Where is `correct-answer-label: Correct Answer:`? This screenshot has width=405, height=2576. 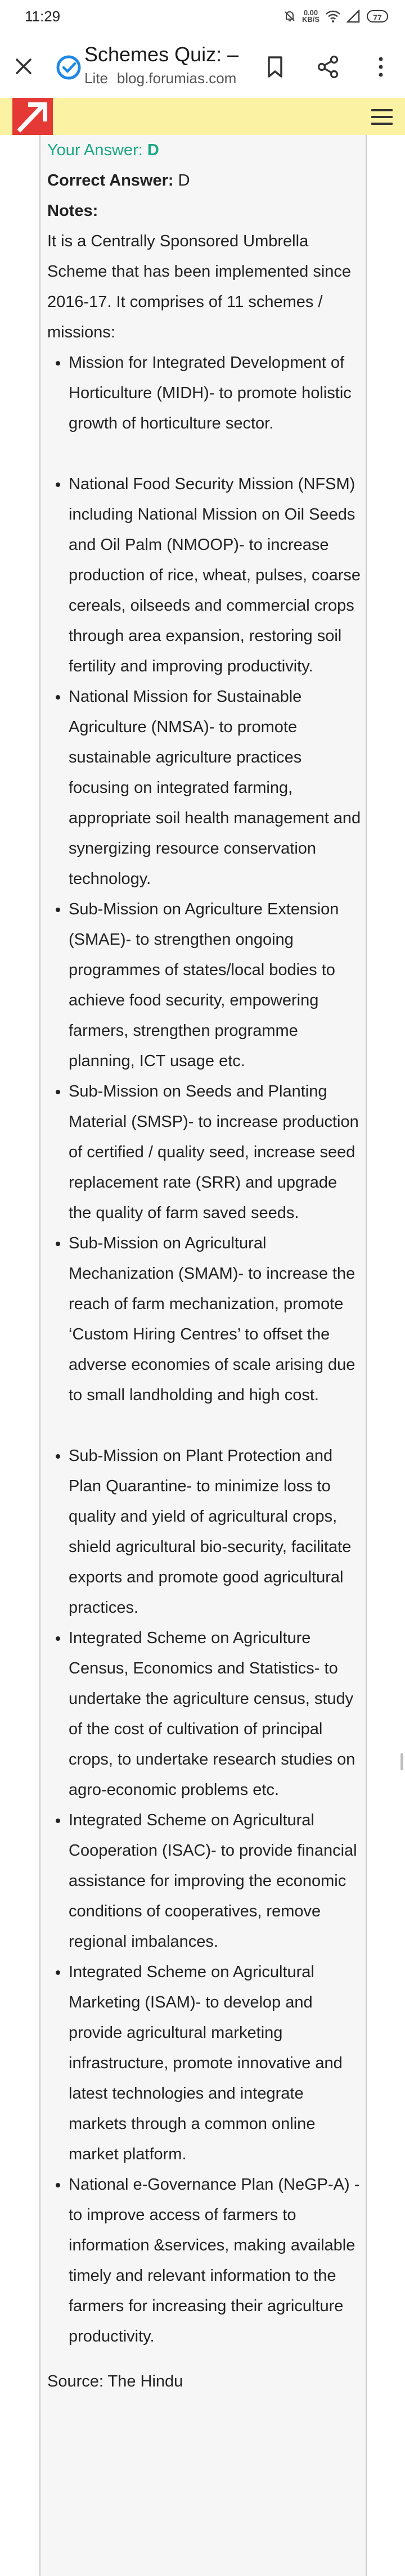
correct-answer-label: Correct Answer: is located at coordinates (110, 181).